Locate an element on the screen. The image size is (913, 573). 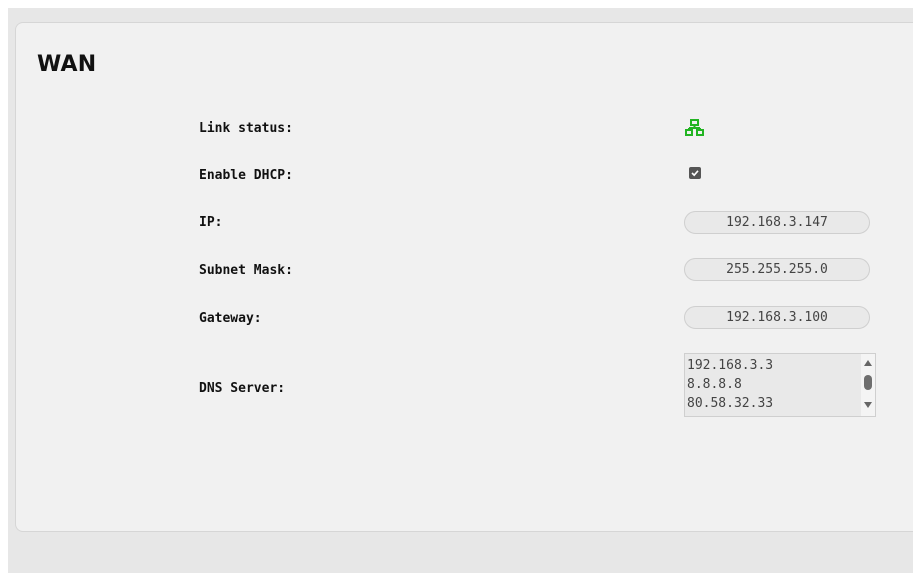
scrollbar-thumb is located at coordinates (868, 382).